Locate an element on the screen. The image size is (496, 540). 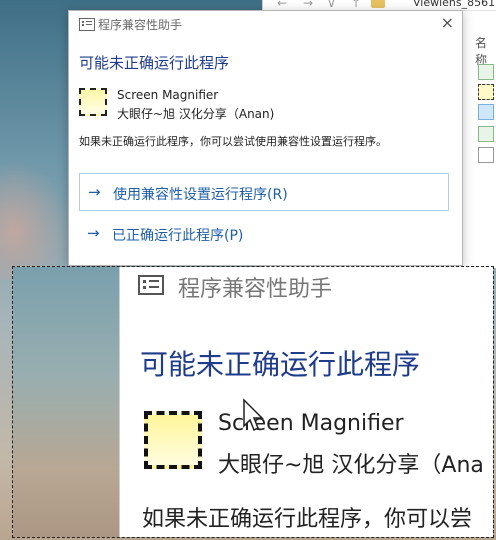
dialog-title: 程序兼容性助手 is located at coordinates (140, 25).